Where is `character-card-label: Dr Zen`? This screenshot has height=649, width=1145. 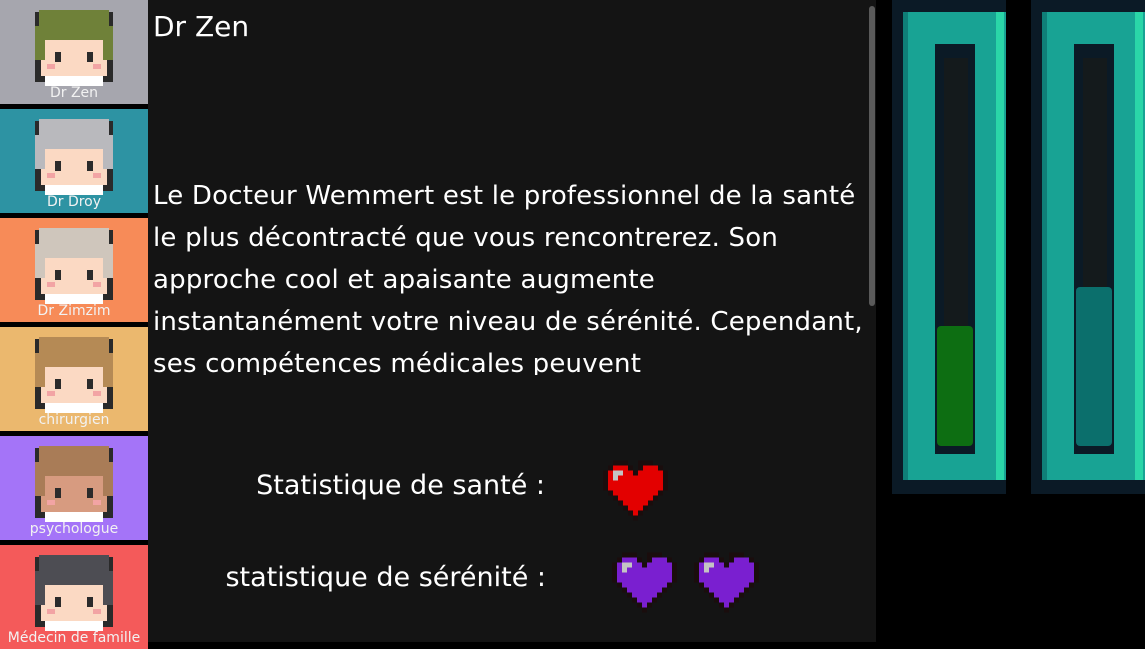
character-card-label: Dr Zen is located at coordinates (74, 93).